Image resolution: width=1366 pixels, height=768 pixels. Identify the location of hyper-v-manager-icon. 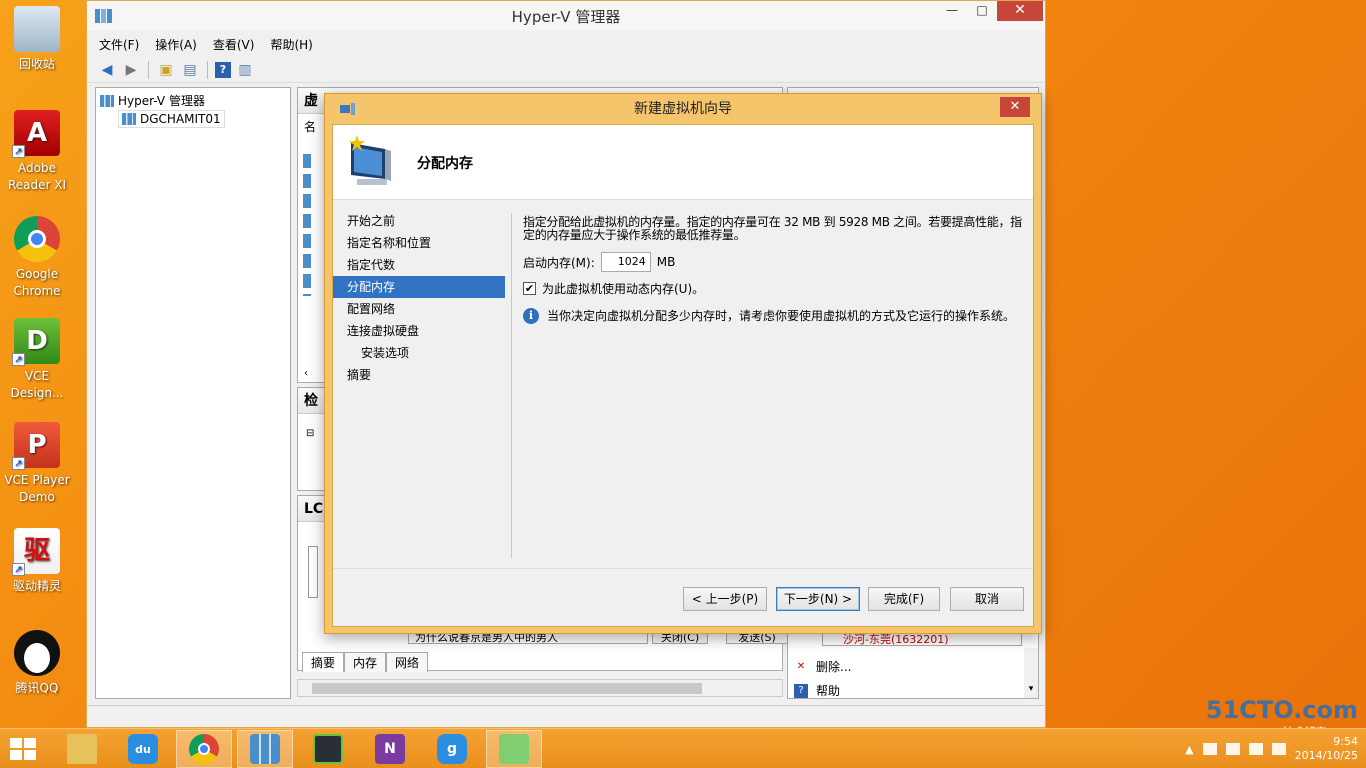
(265, 749).